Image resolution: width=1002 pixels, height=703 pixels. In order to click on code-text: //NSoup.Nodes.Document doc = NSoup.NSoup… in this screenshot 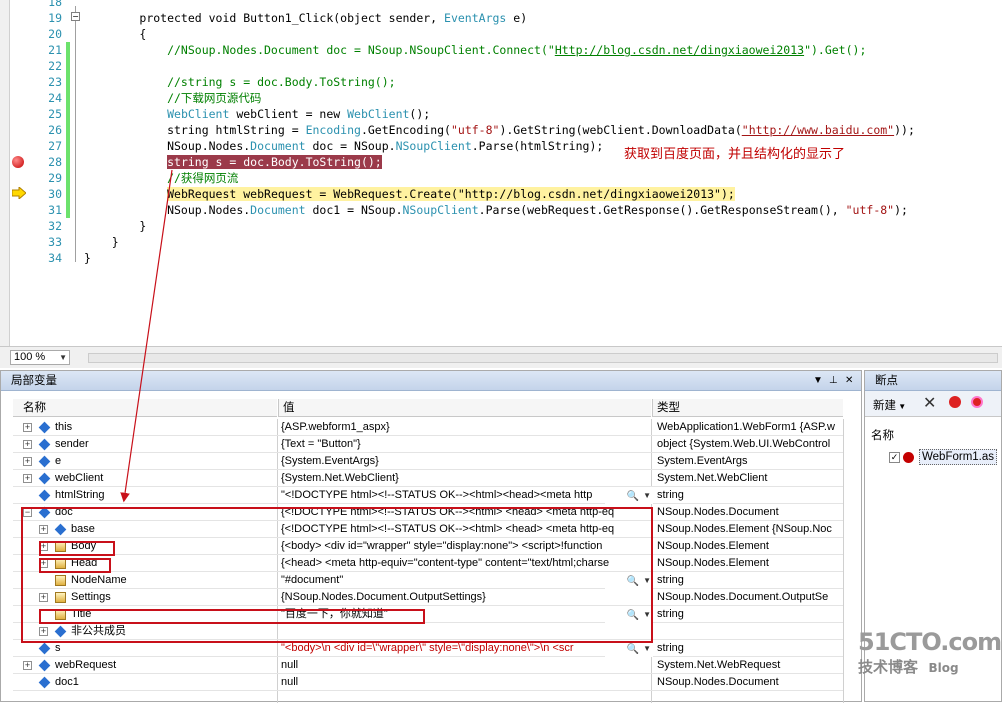, I will do `click(475, 50)`.